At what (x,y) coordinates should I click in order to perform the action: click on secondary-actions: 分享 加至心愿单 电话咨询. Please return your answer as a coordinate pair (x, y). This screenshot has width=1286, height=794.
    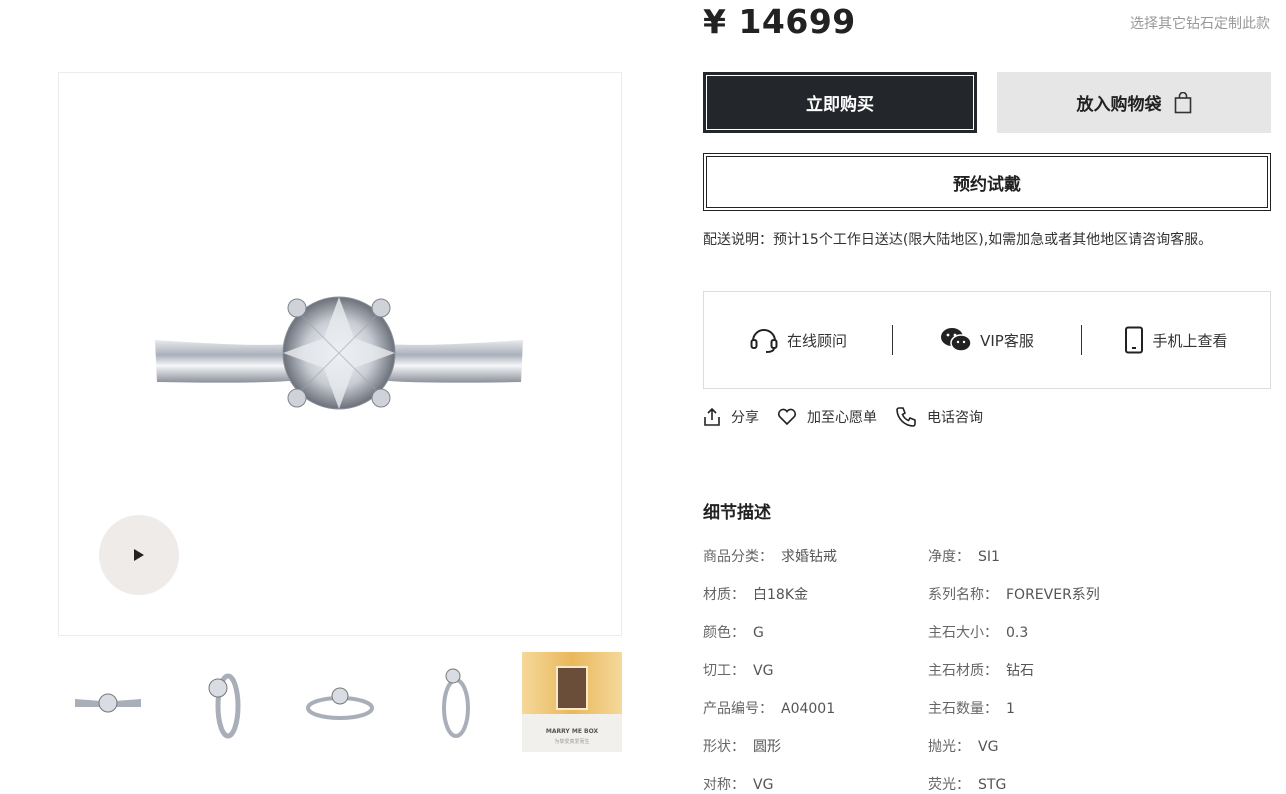
    Looking at the image, I should click on (852, 417).